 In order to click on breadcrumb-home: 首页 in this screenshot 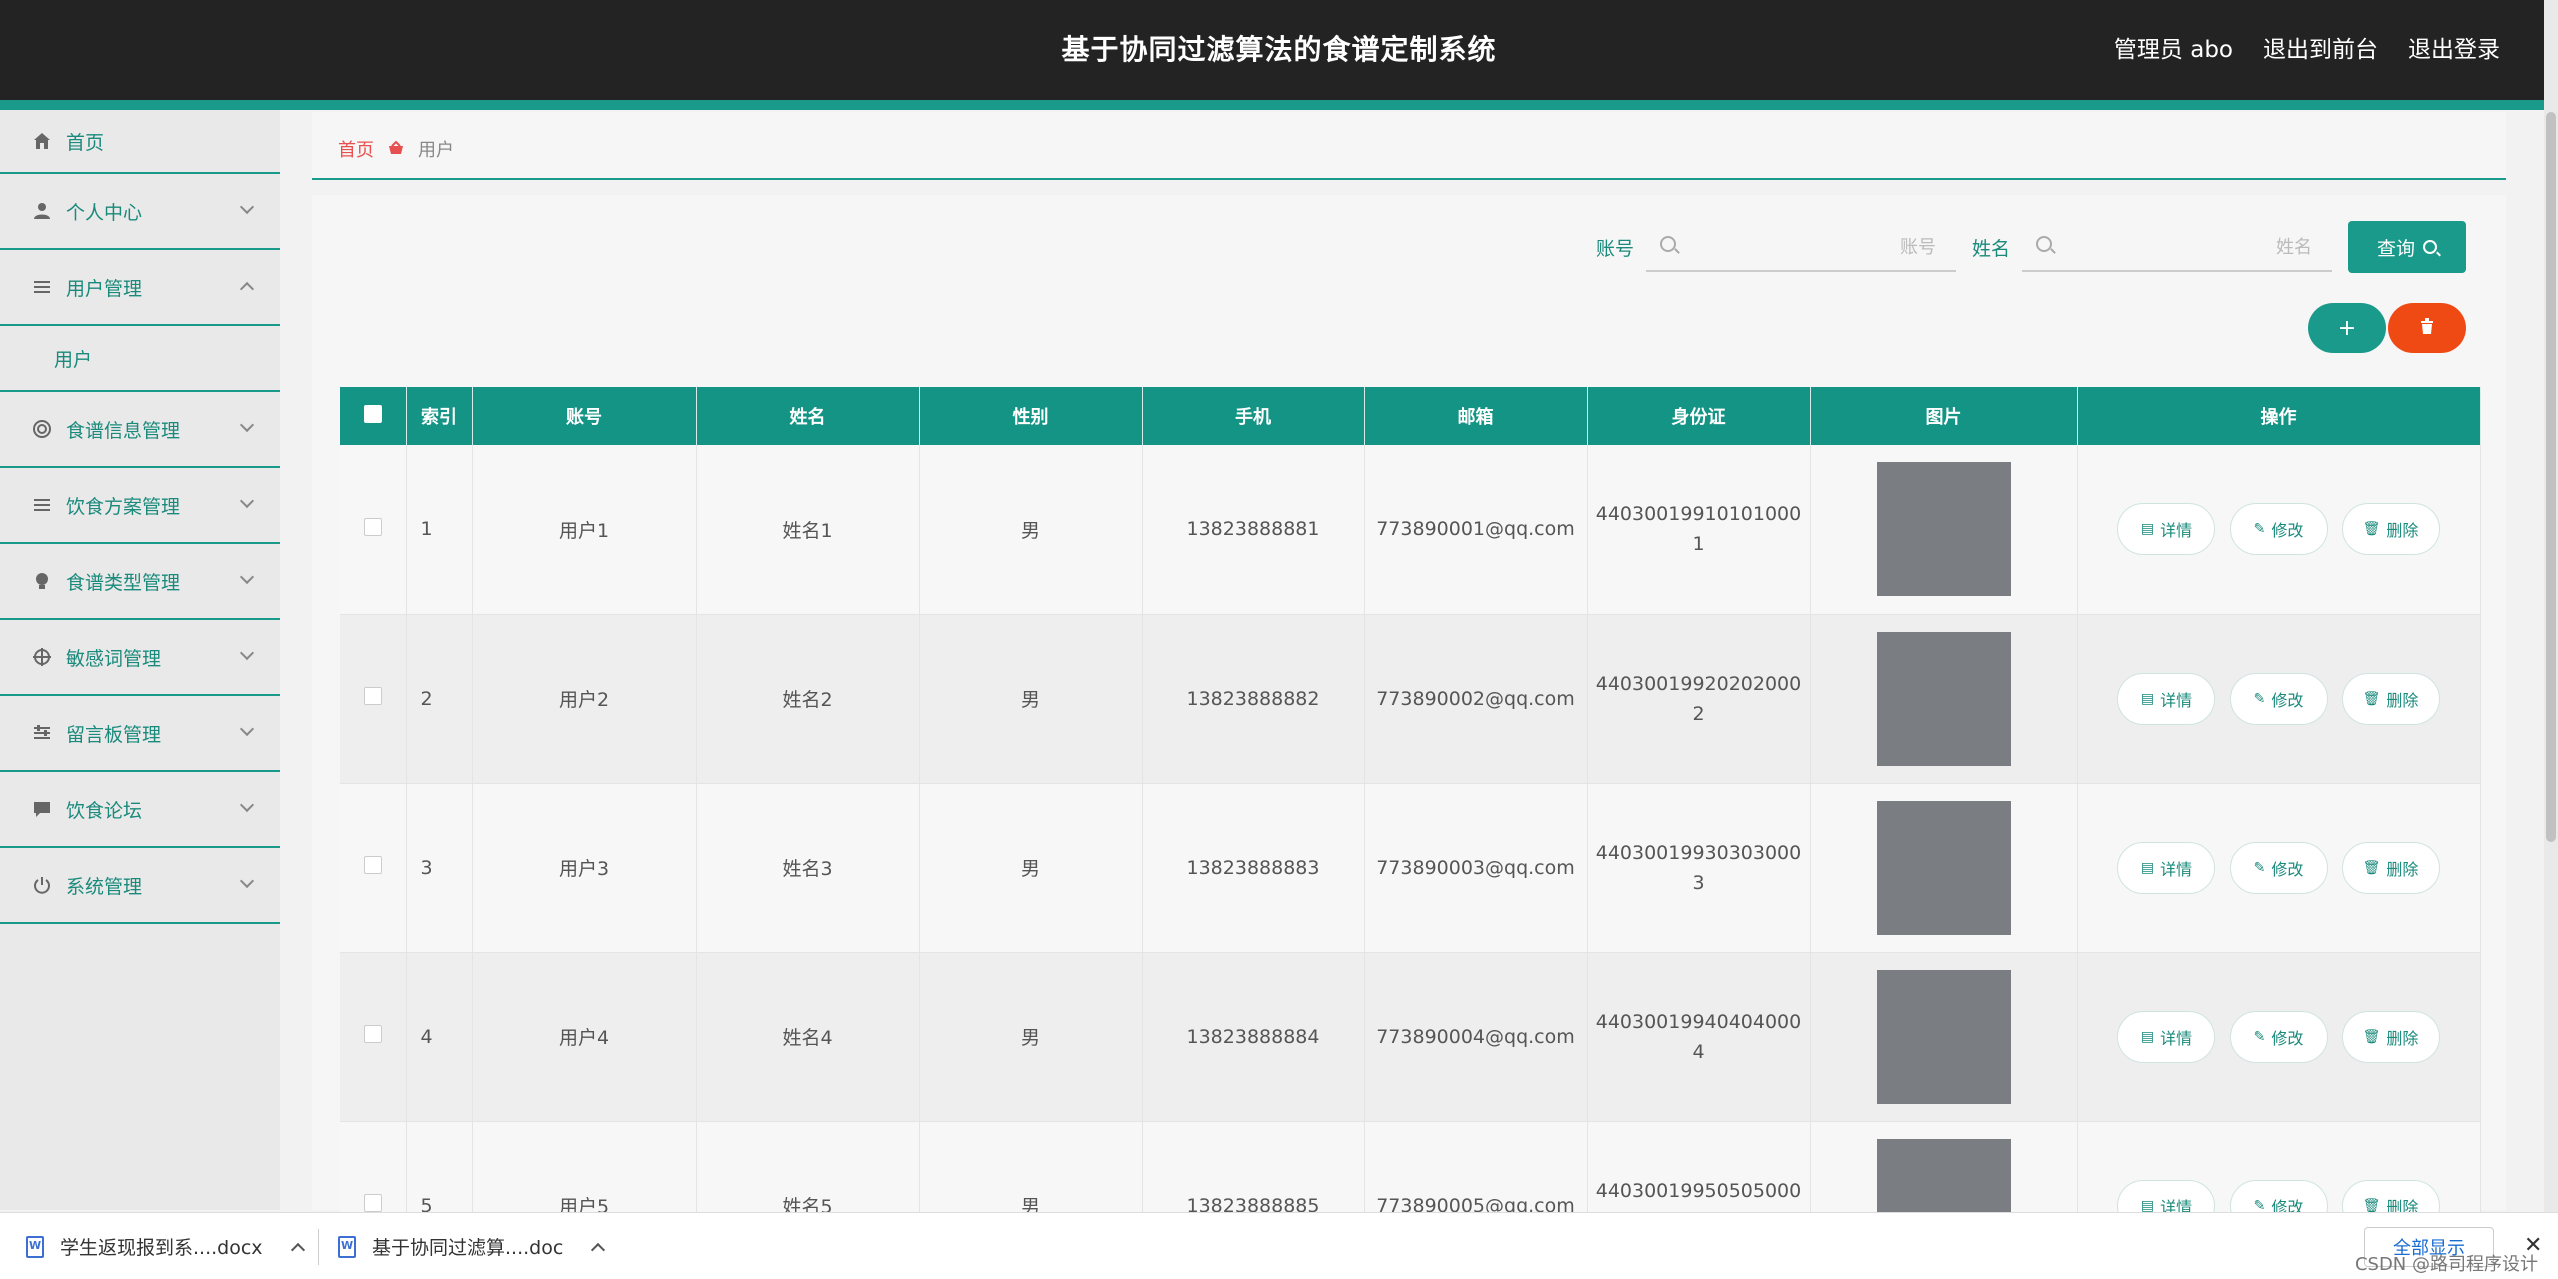, I will do `click(356, 149)`.